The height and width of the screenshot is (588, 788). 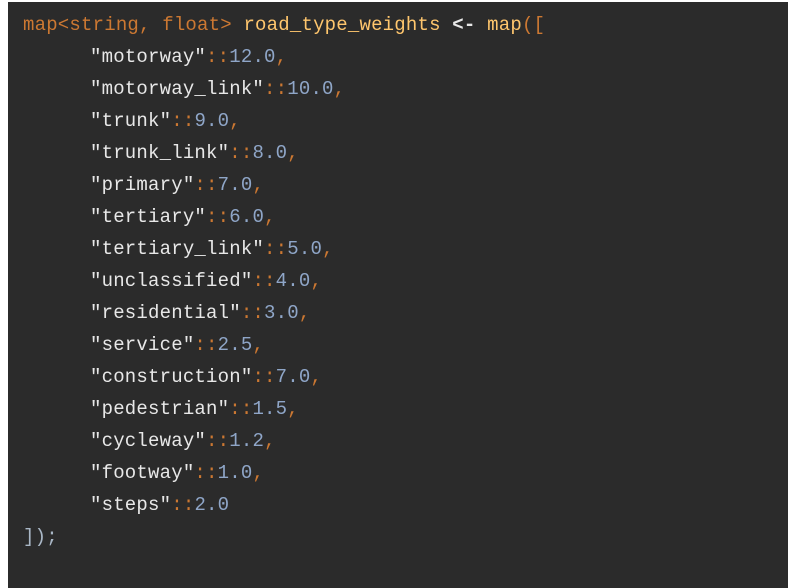 I want to click on assign-operator: <-, so click(x=464, y=25).